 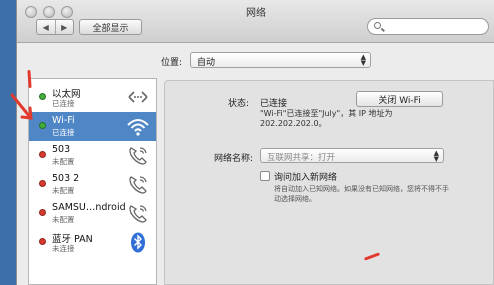 What do you see at coordinates (172, 63) in the screenshot?
I see `location-label: 位置:` at bounding box center [172, 63].